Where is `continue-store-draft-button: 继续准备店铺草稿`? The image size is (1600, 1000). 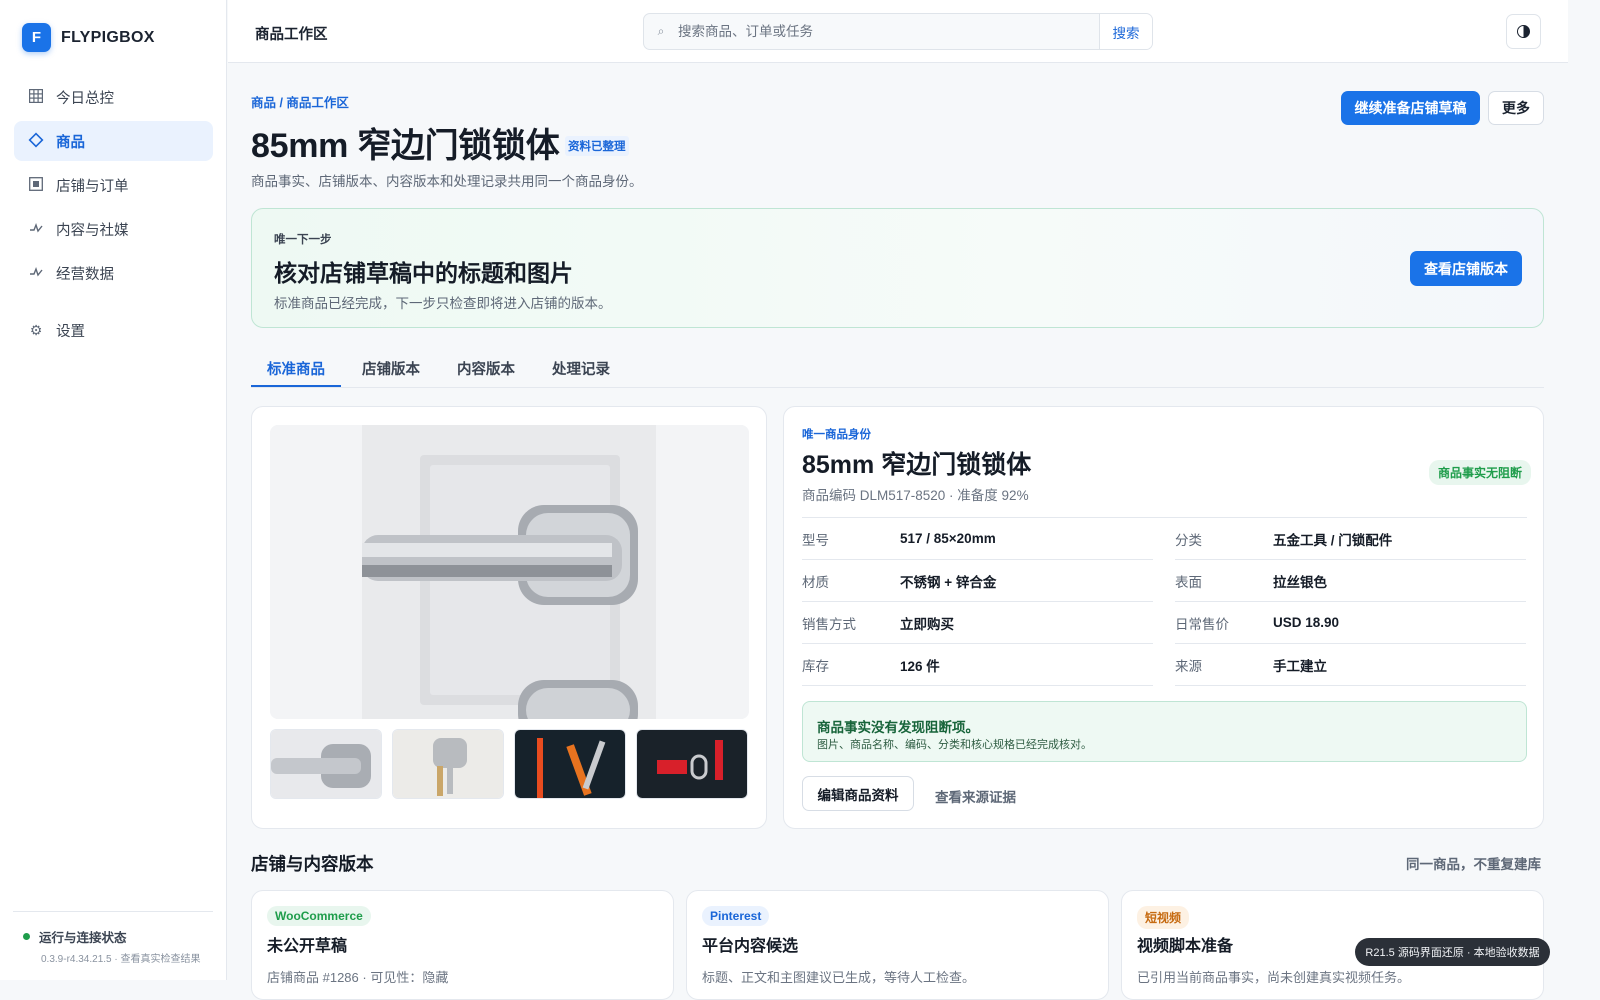
continue-store-draft-button: 继续准备店铺草稿 is located at coordinates (1410, 108).